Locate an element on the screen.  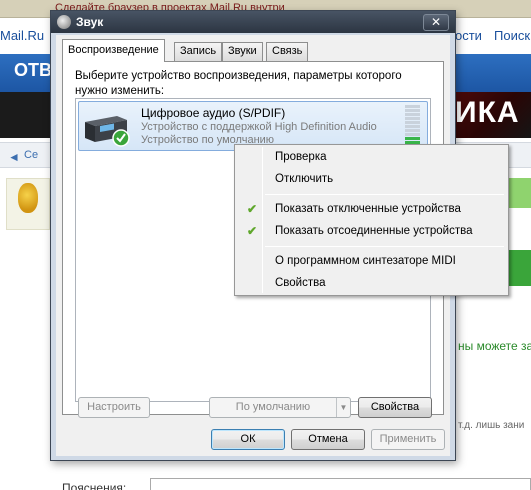
ok-label: ОК is located at coordinates (248, 439).